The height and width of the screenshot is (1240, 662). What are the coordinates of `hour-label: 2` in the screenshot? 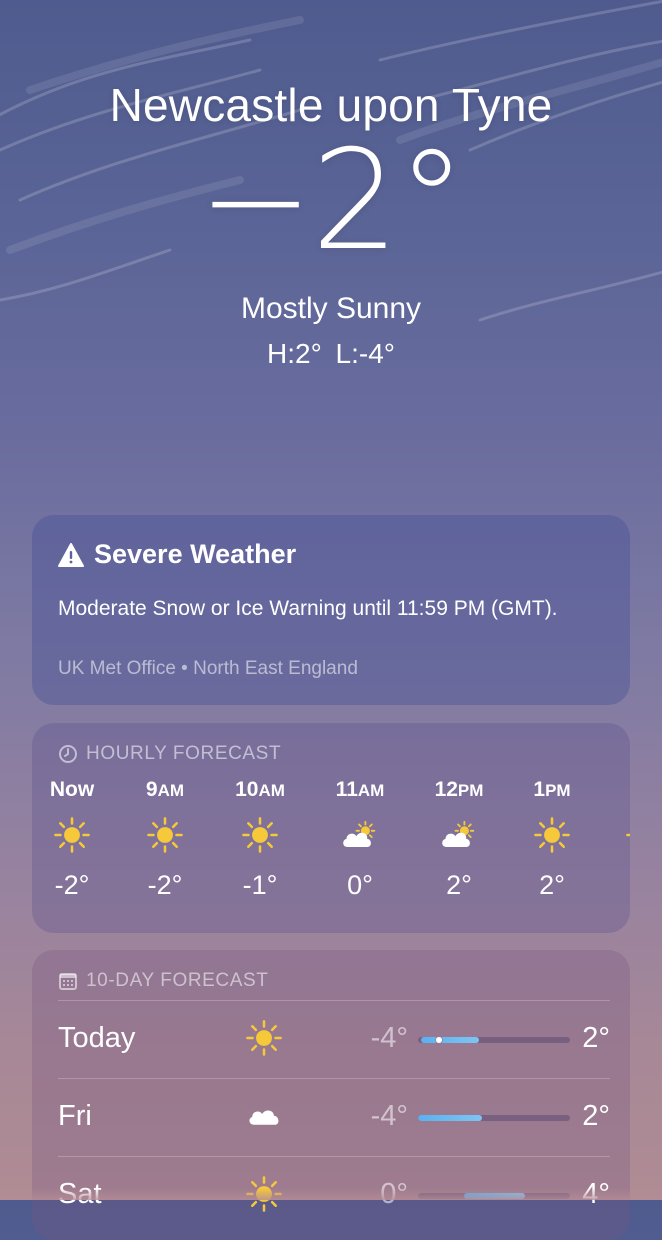 It's located at (617, 790).